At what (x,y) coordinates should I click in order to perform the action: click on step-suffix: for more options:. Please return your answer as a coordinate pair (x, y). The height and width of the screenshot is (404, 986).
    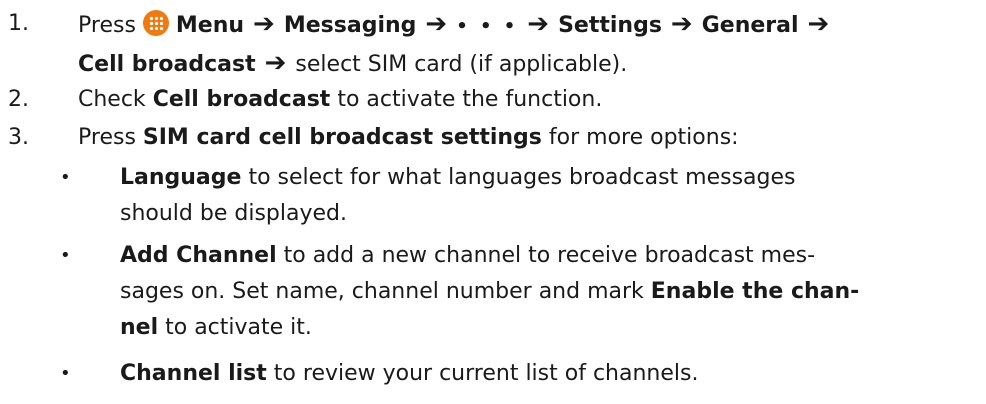
    Looking at the image, I should click on (643, 137).